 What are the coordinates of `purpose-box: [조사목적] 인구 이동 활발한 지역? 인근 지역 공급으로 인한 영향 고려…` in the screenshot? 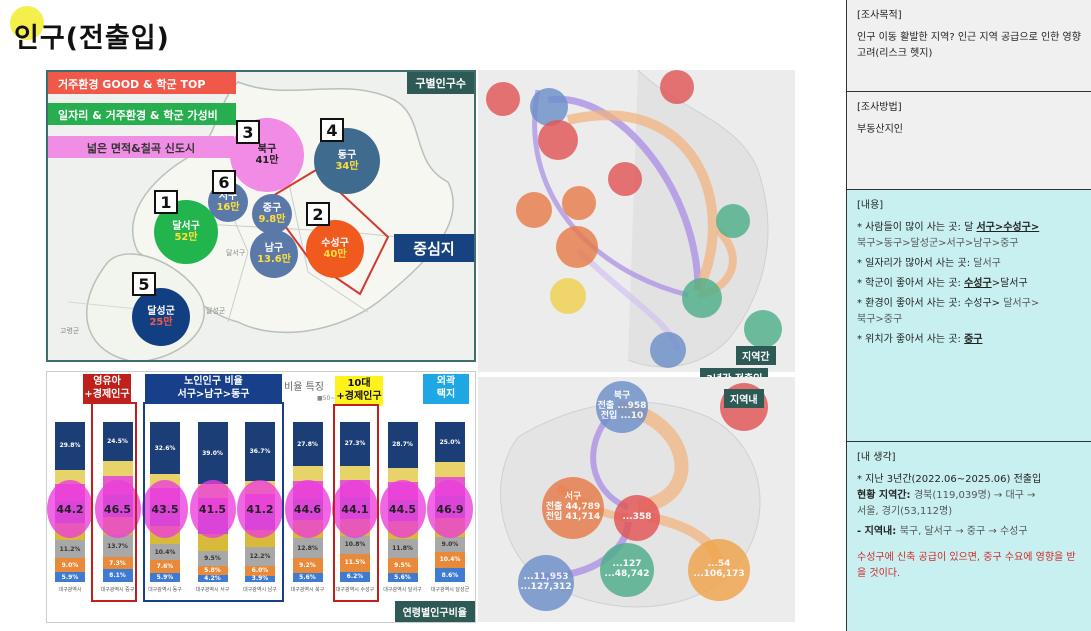 It's located at (969, 46).